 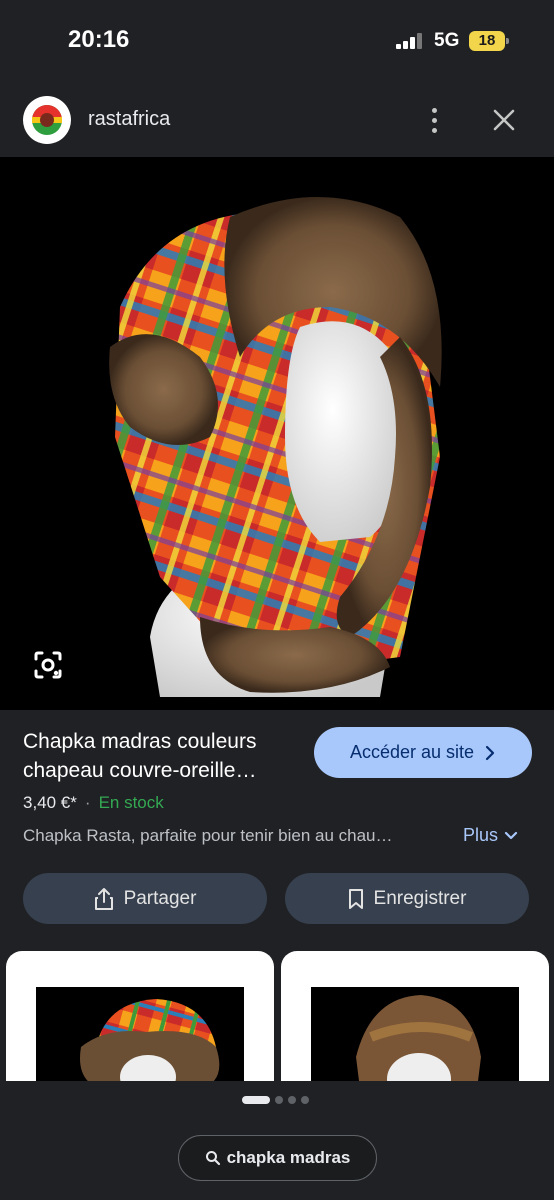 I want to click on share-icon, so click(x=103, y=898).